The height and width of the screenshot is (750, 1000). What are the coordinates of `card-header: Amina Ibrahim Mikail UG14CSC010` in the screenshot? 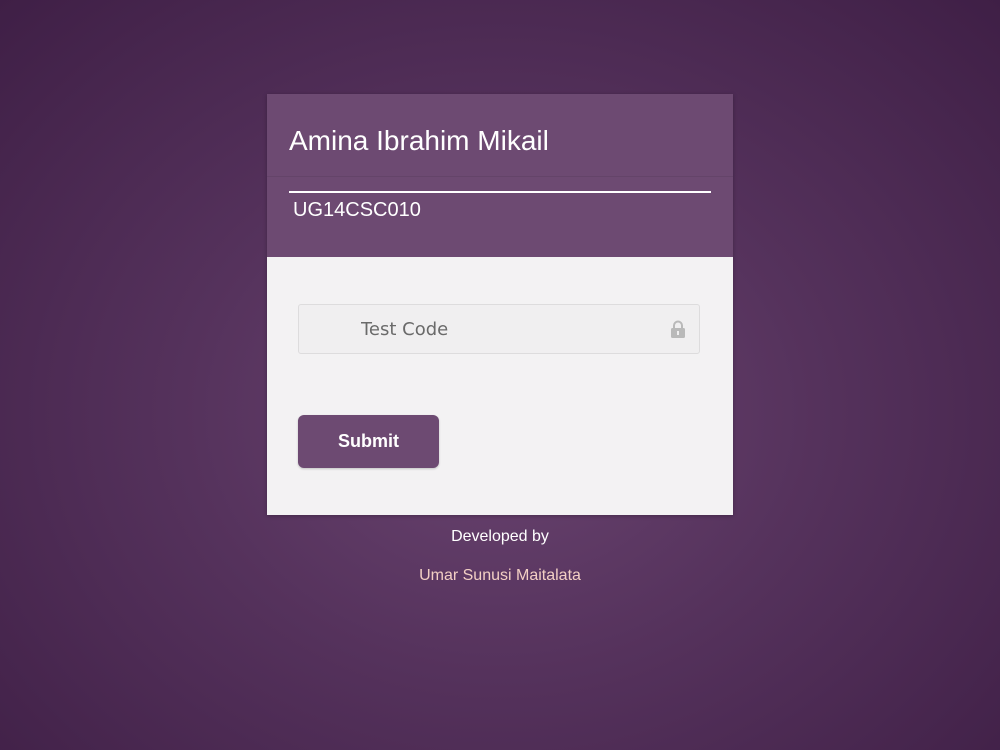 It's located at (500, 175).